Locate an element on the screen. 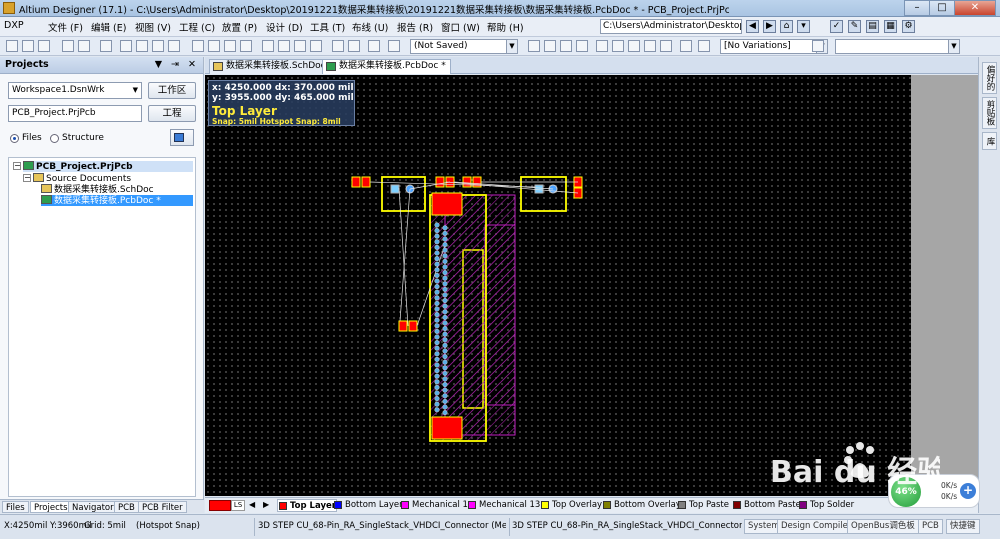 This screenshot has width=1000, height=539. menu-window: 窗口 (W) is located at coordinates (460, 27).